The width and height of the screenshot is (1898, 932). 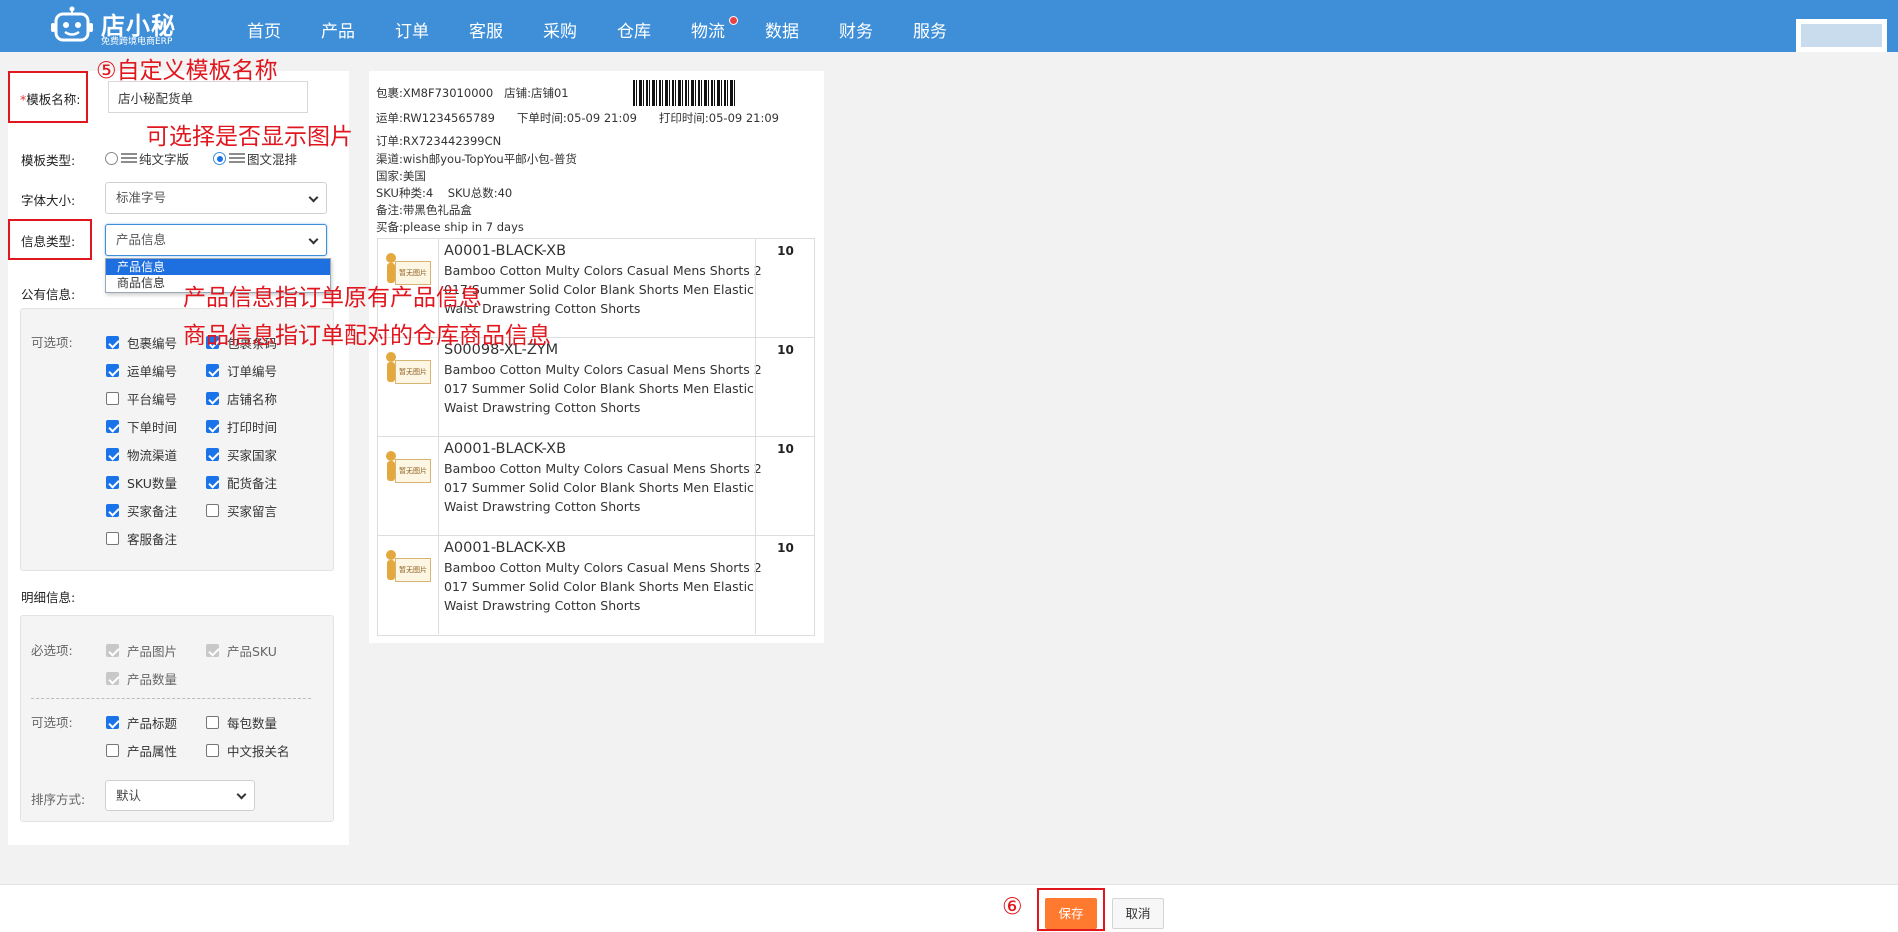 What do you see at coordinates (141, 750) in the screenshot?
I see `cb-product-attributes: 产品属性` at bounding box center [141, 750].